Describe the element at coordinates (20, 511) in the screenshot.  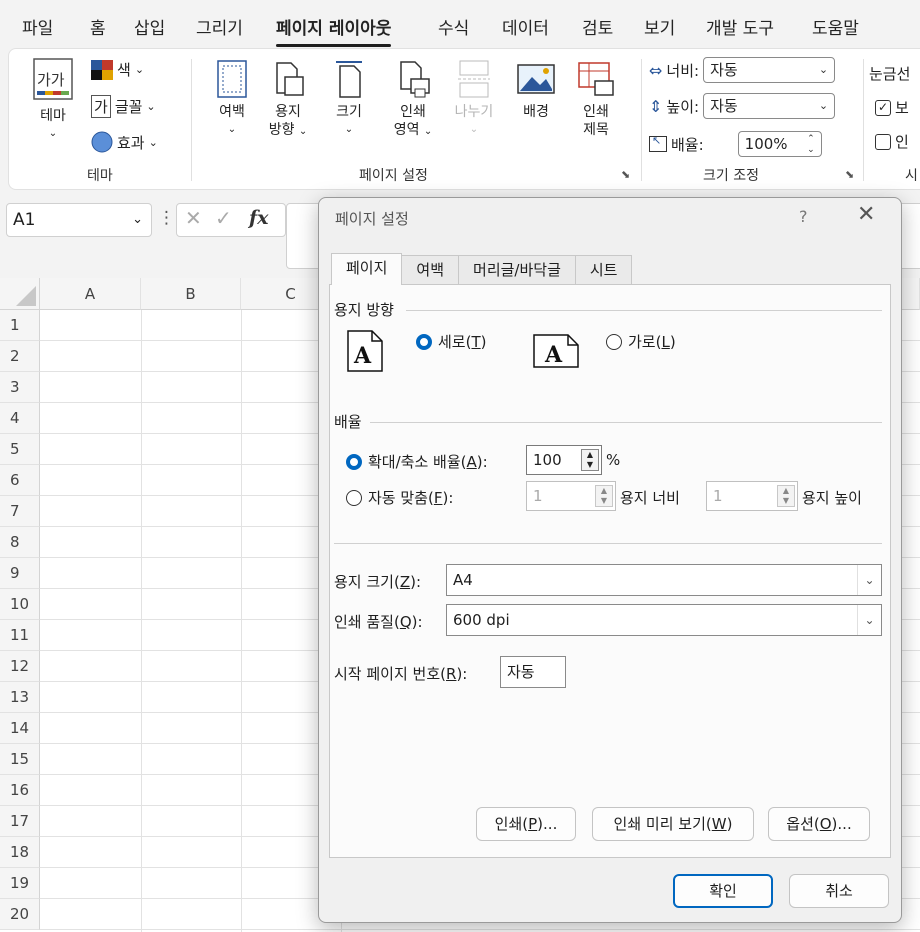
I see `row-header: 7` at that location.